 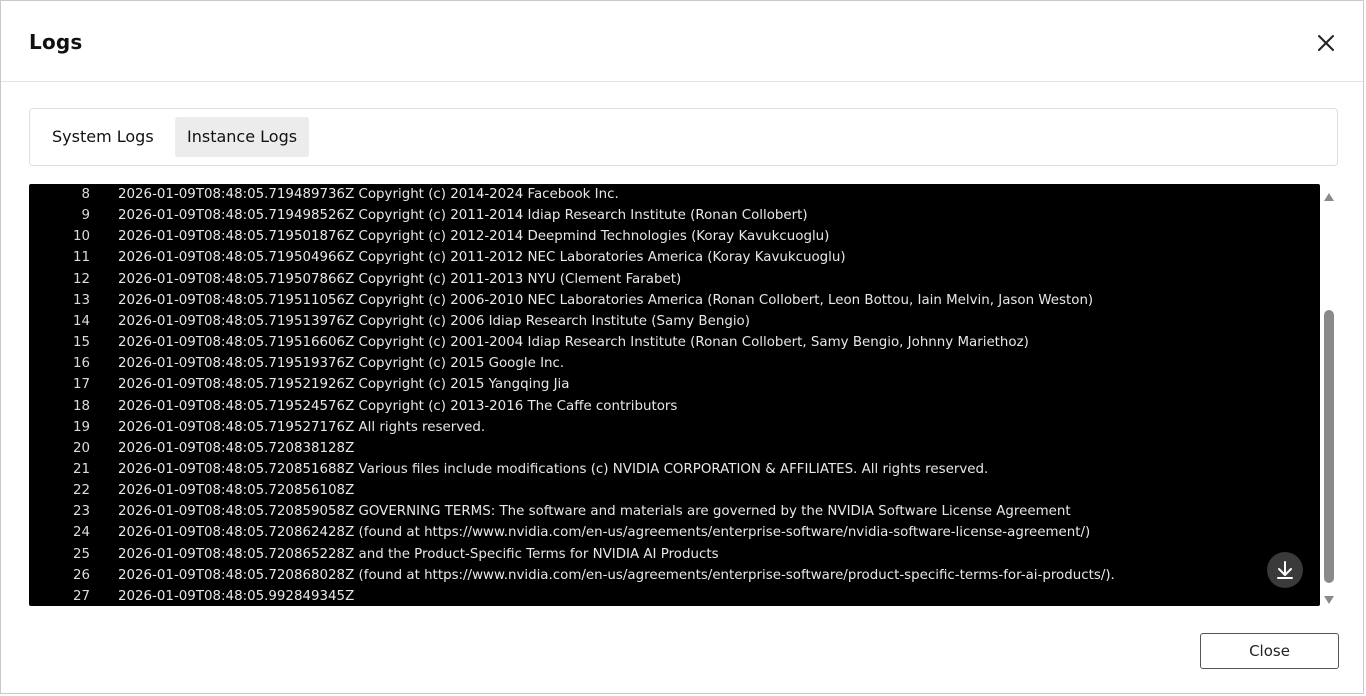 What do you see at coordinates (81, 406) in the screenshot?
I see `log-line-number: 18` at bounding box center [81, 406].